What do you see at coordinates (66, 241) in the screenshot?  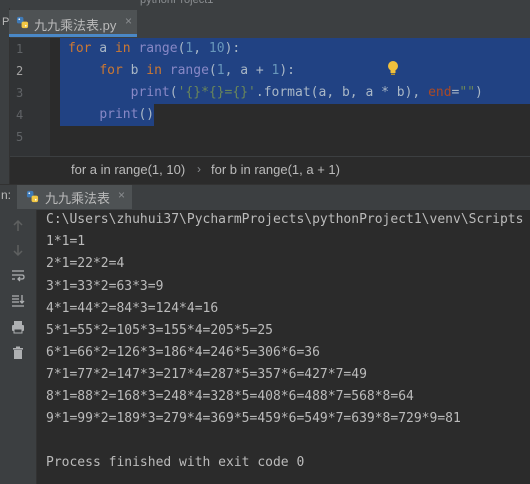 I see `console-line: 1*1=1` at bounding box center [66, 241].